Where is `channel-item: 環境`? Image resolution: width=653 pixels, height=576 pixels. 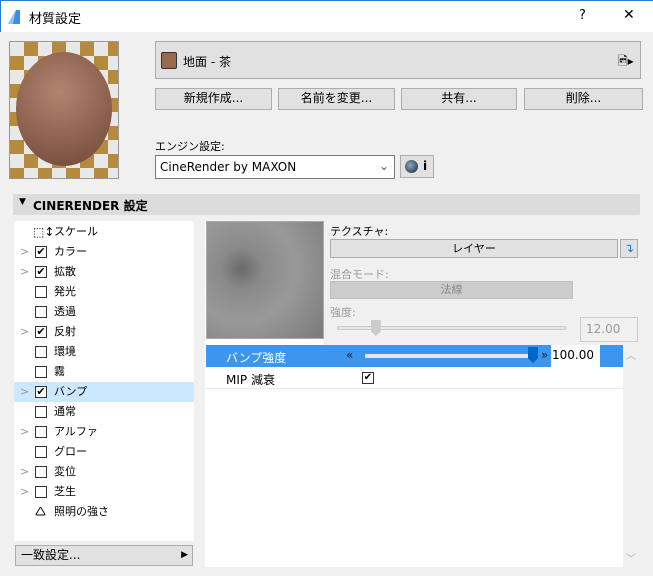
channel-item: 環境 is located at coordinates (104, 352).